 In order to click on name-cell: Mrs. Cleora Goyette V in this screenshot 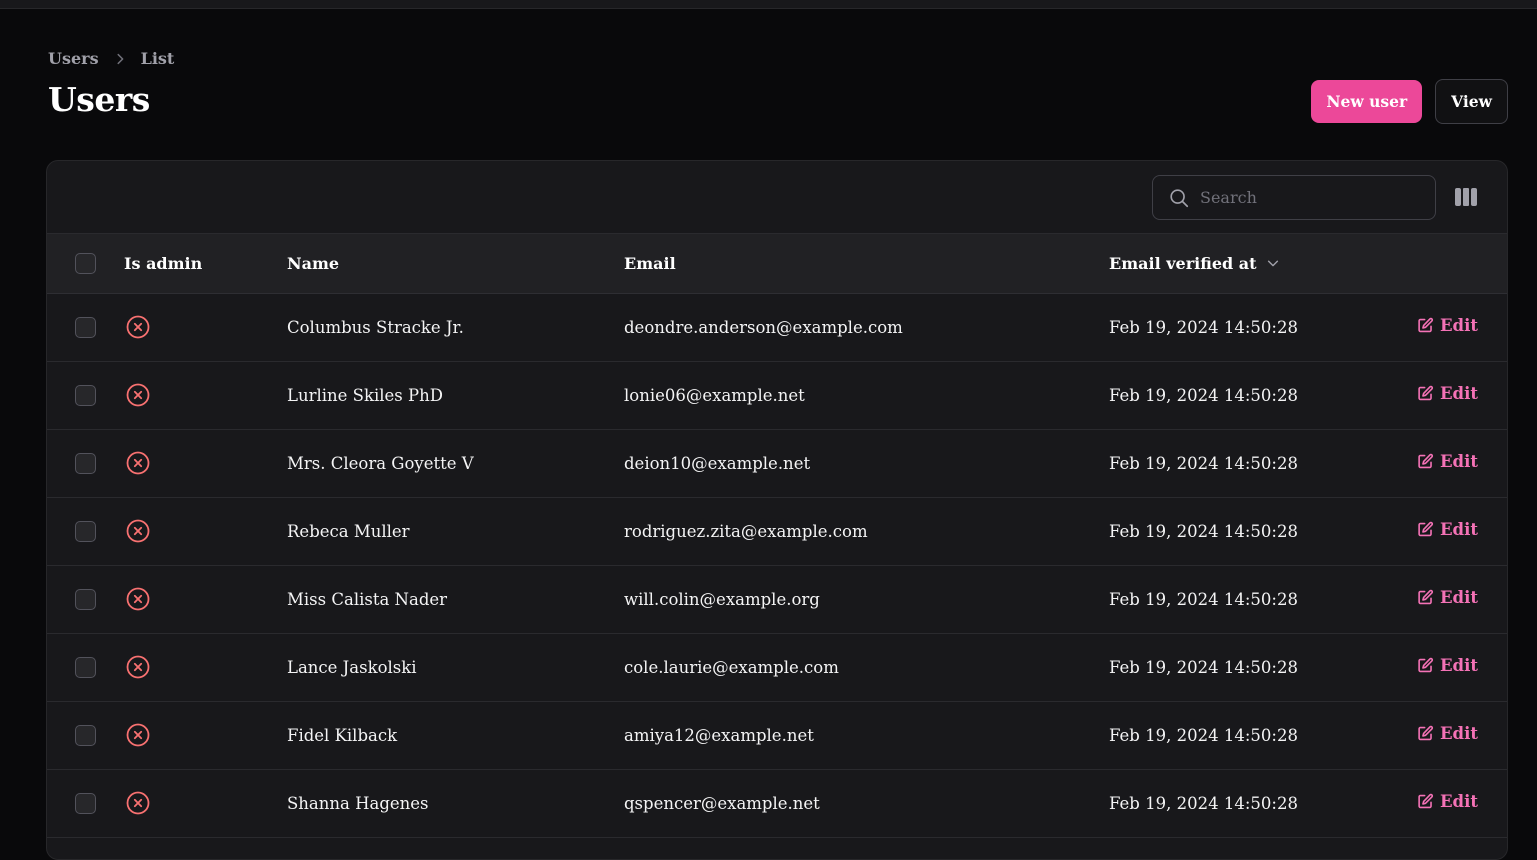, I will do `click(380, 463)`.